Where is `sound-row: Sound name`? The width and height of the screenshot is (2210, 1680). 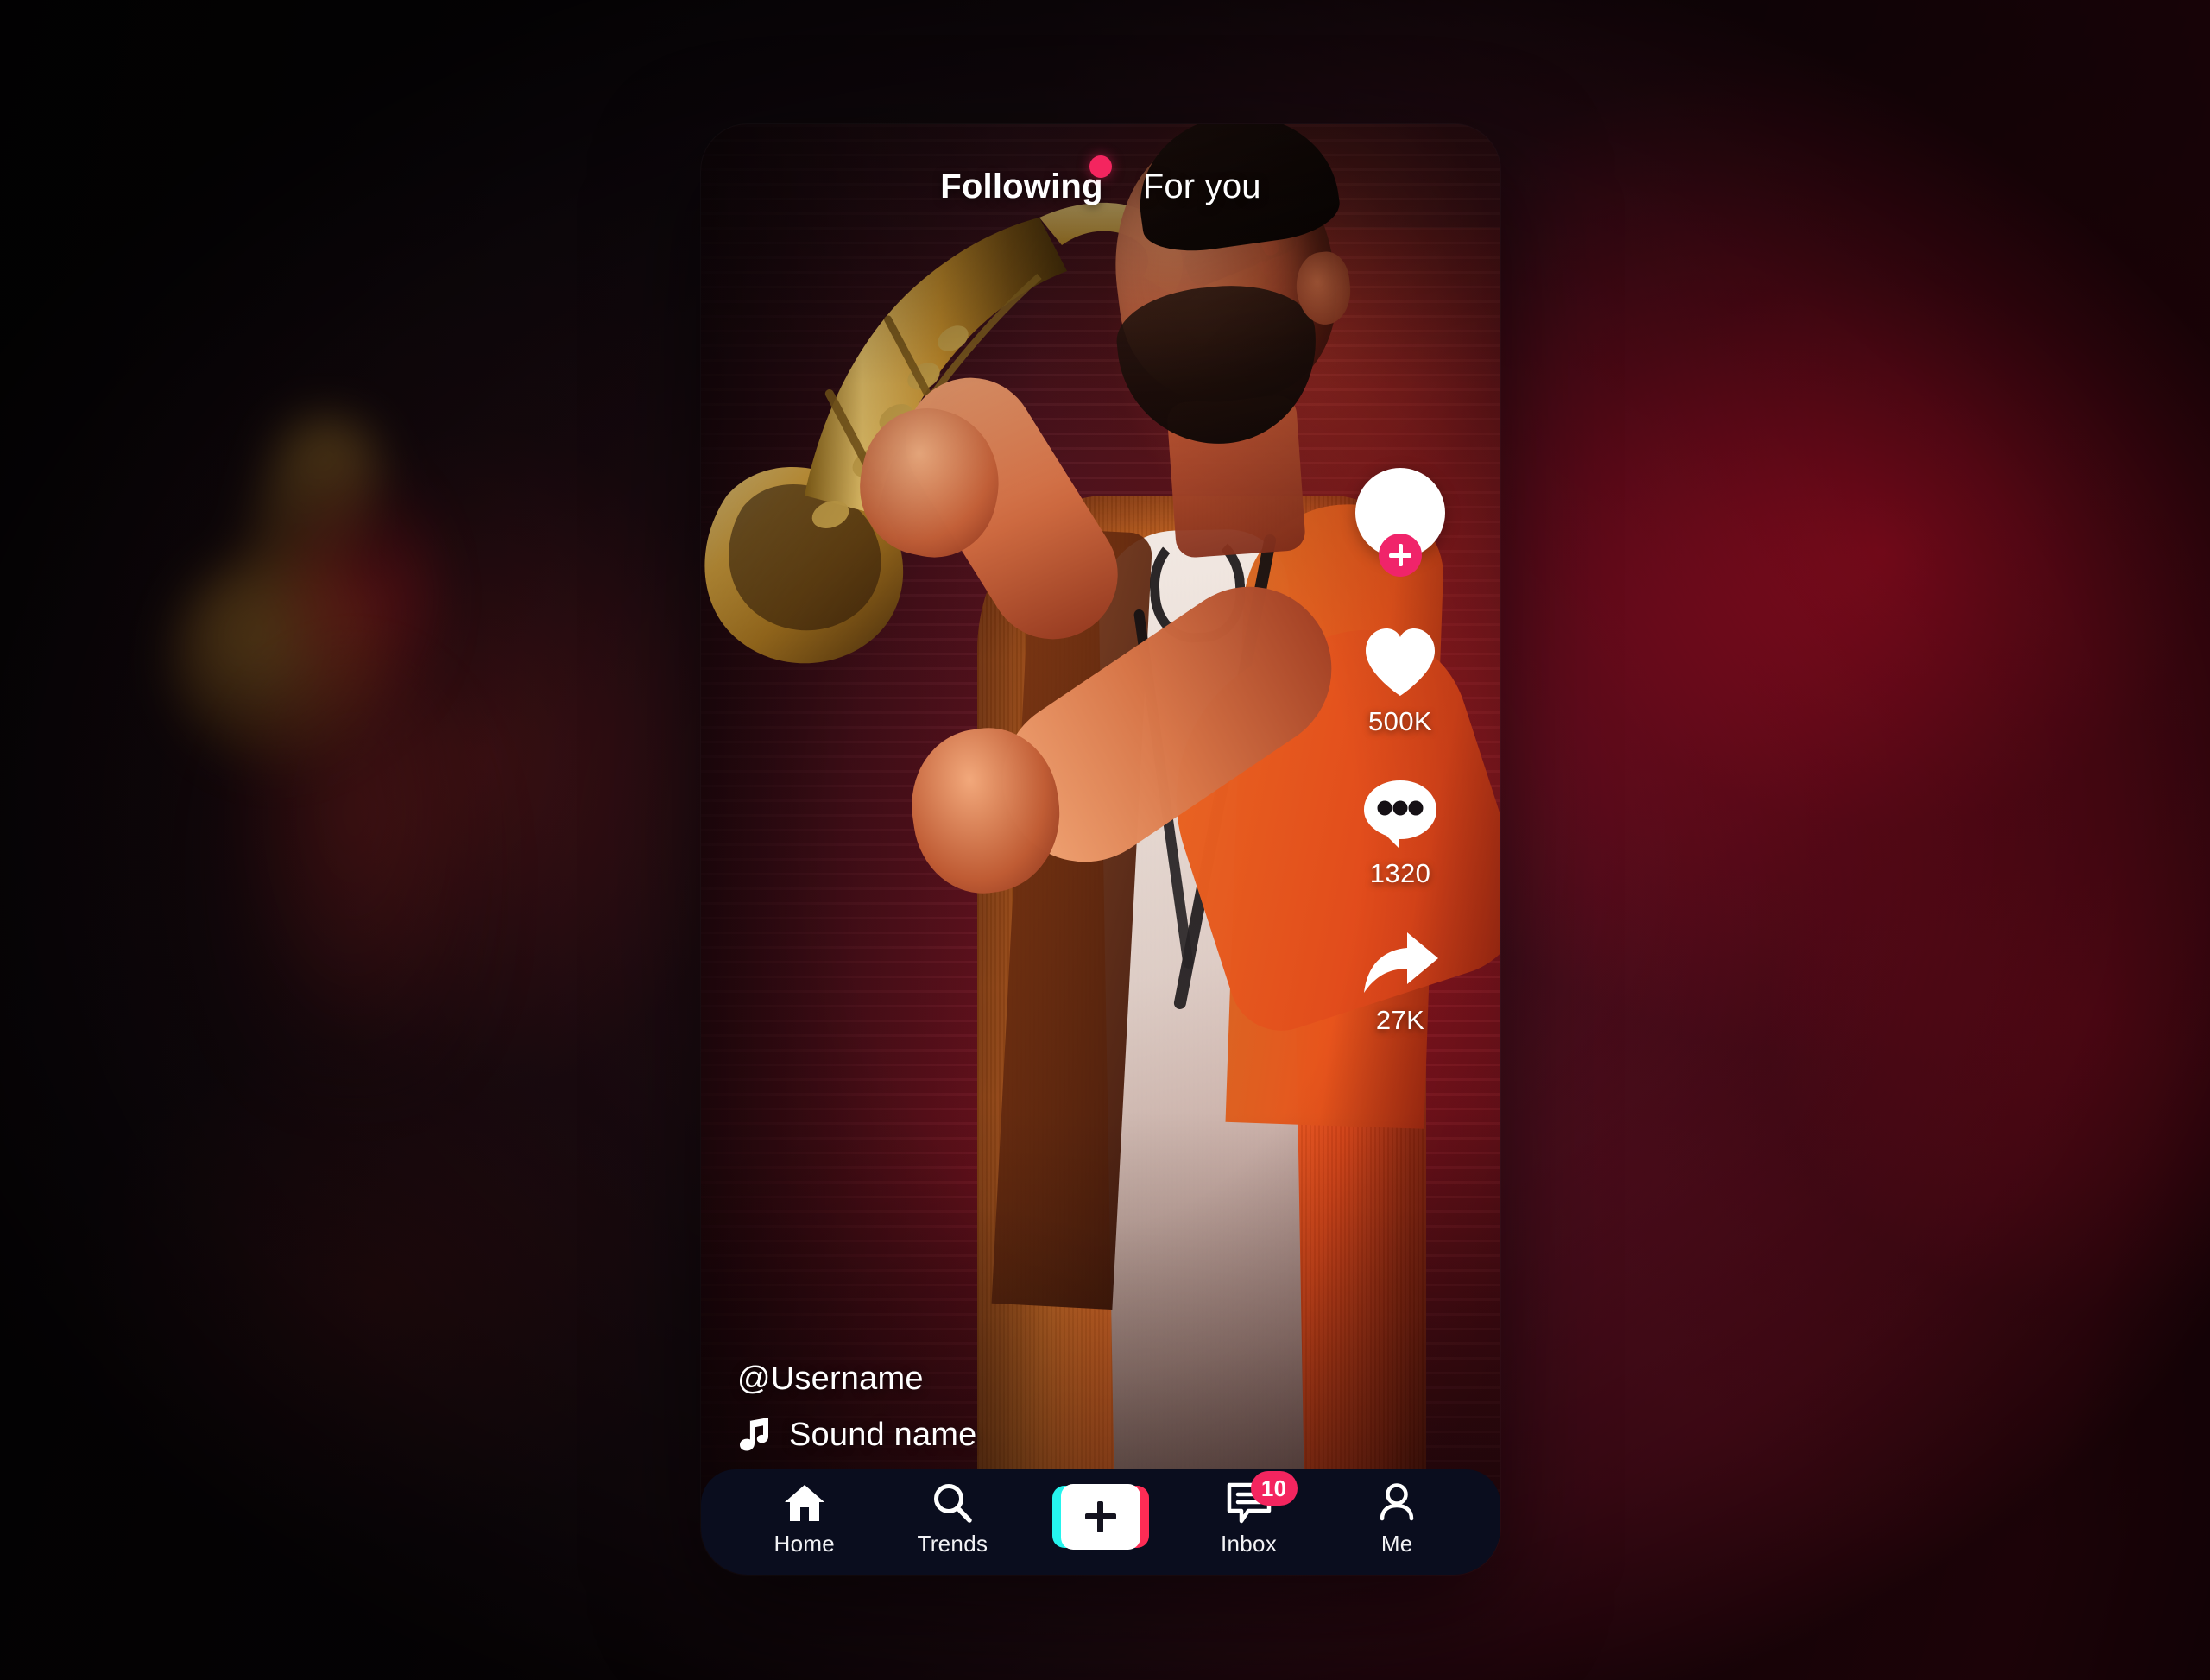 sound-row: Sound name is located at coordinates (857, 1435).